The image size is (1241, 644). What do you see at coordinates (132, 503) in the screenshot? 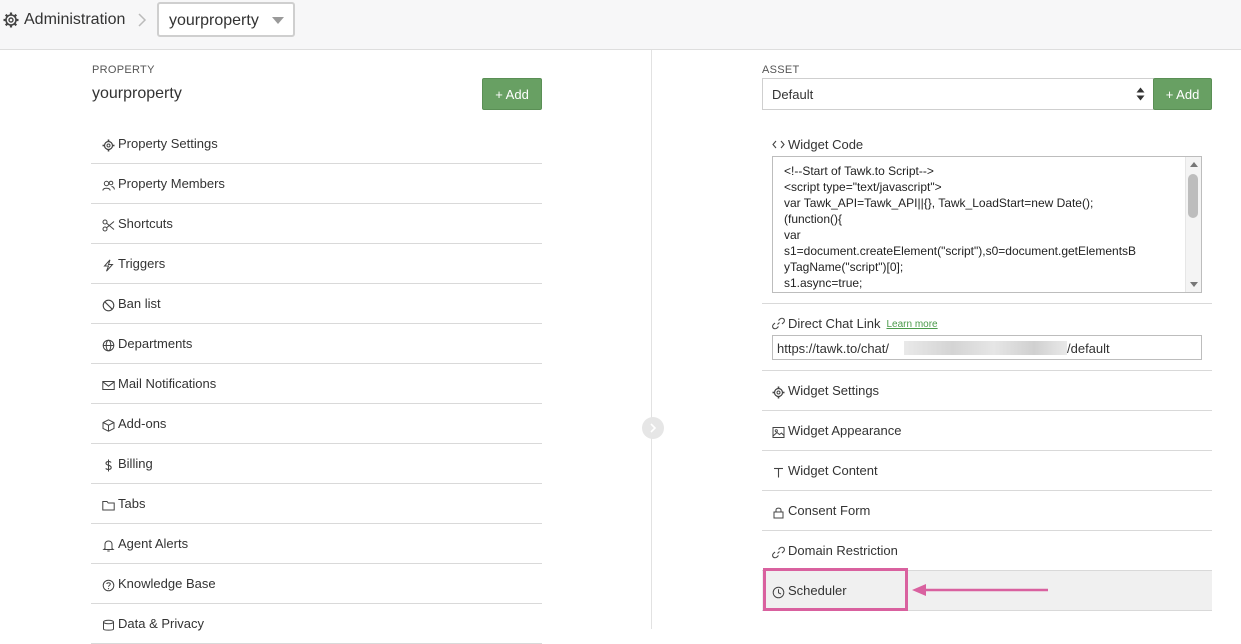
I see `menu-item-label: Tabs` at bounding box center [132, 503].